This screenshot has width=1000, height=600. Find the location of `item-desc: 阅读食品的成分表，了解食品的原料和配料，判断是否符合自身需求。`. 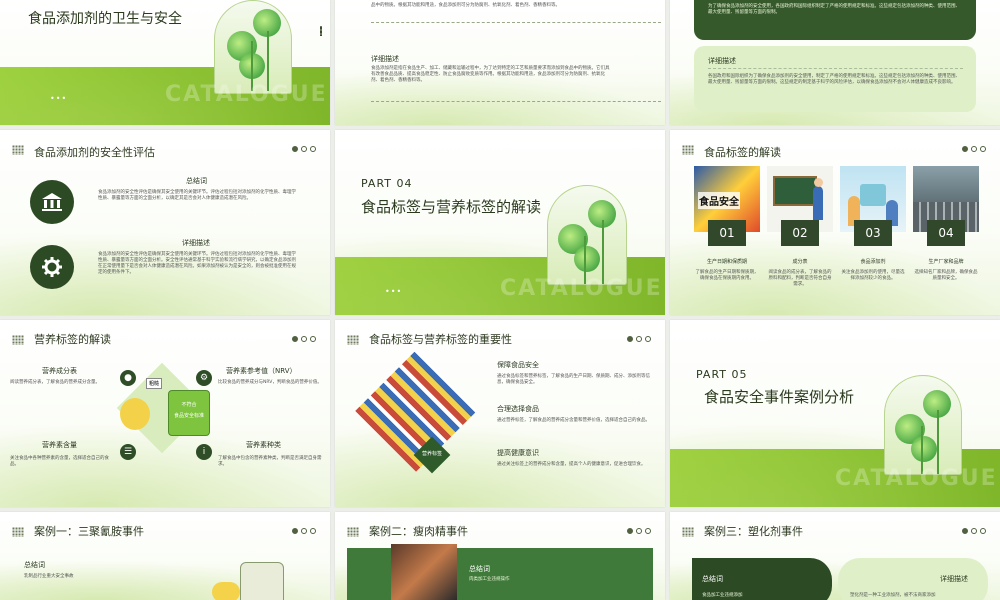

item-desc: 阅读食品的成分表，了解食品的原料和配料，判断是否符合自身需求。 is located at coordinates (800, 278).